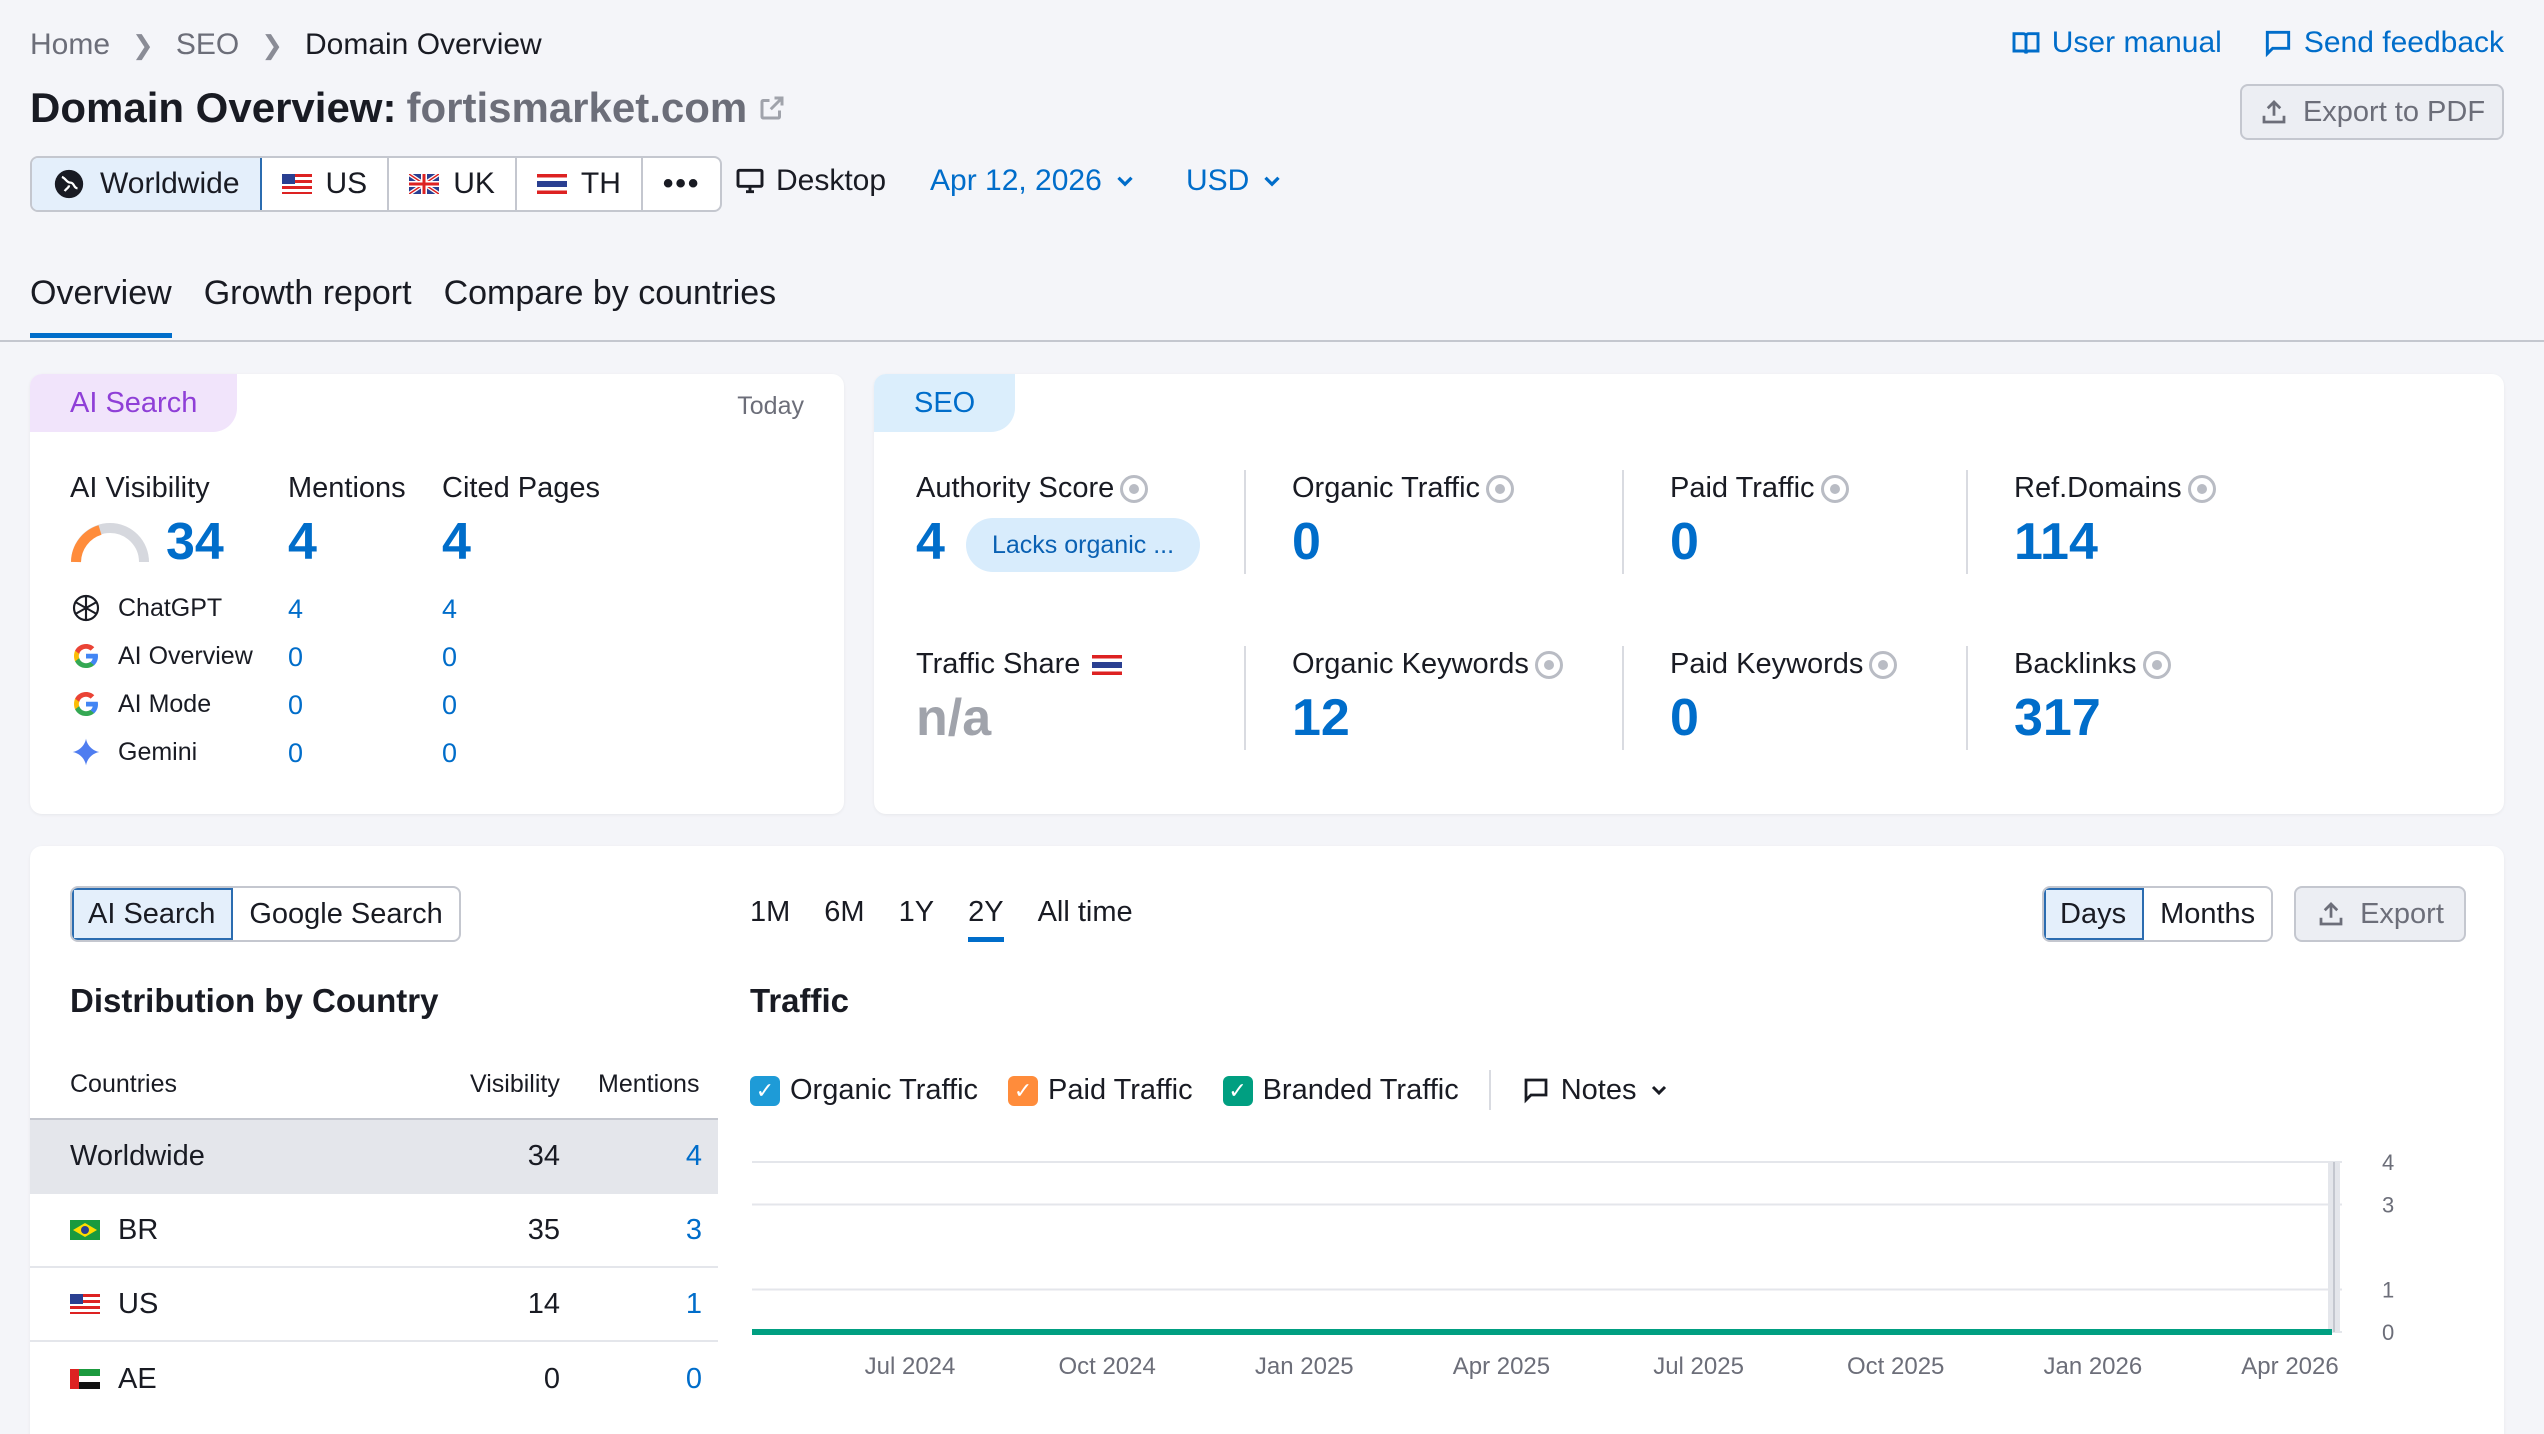  What do you see at coordinates (772, 108) in the screenshot?
I see `external-link-icon` at bounding box center [772, 108].